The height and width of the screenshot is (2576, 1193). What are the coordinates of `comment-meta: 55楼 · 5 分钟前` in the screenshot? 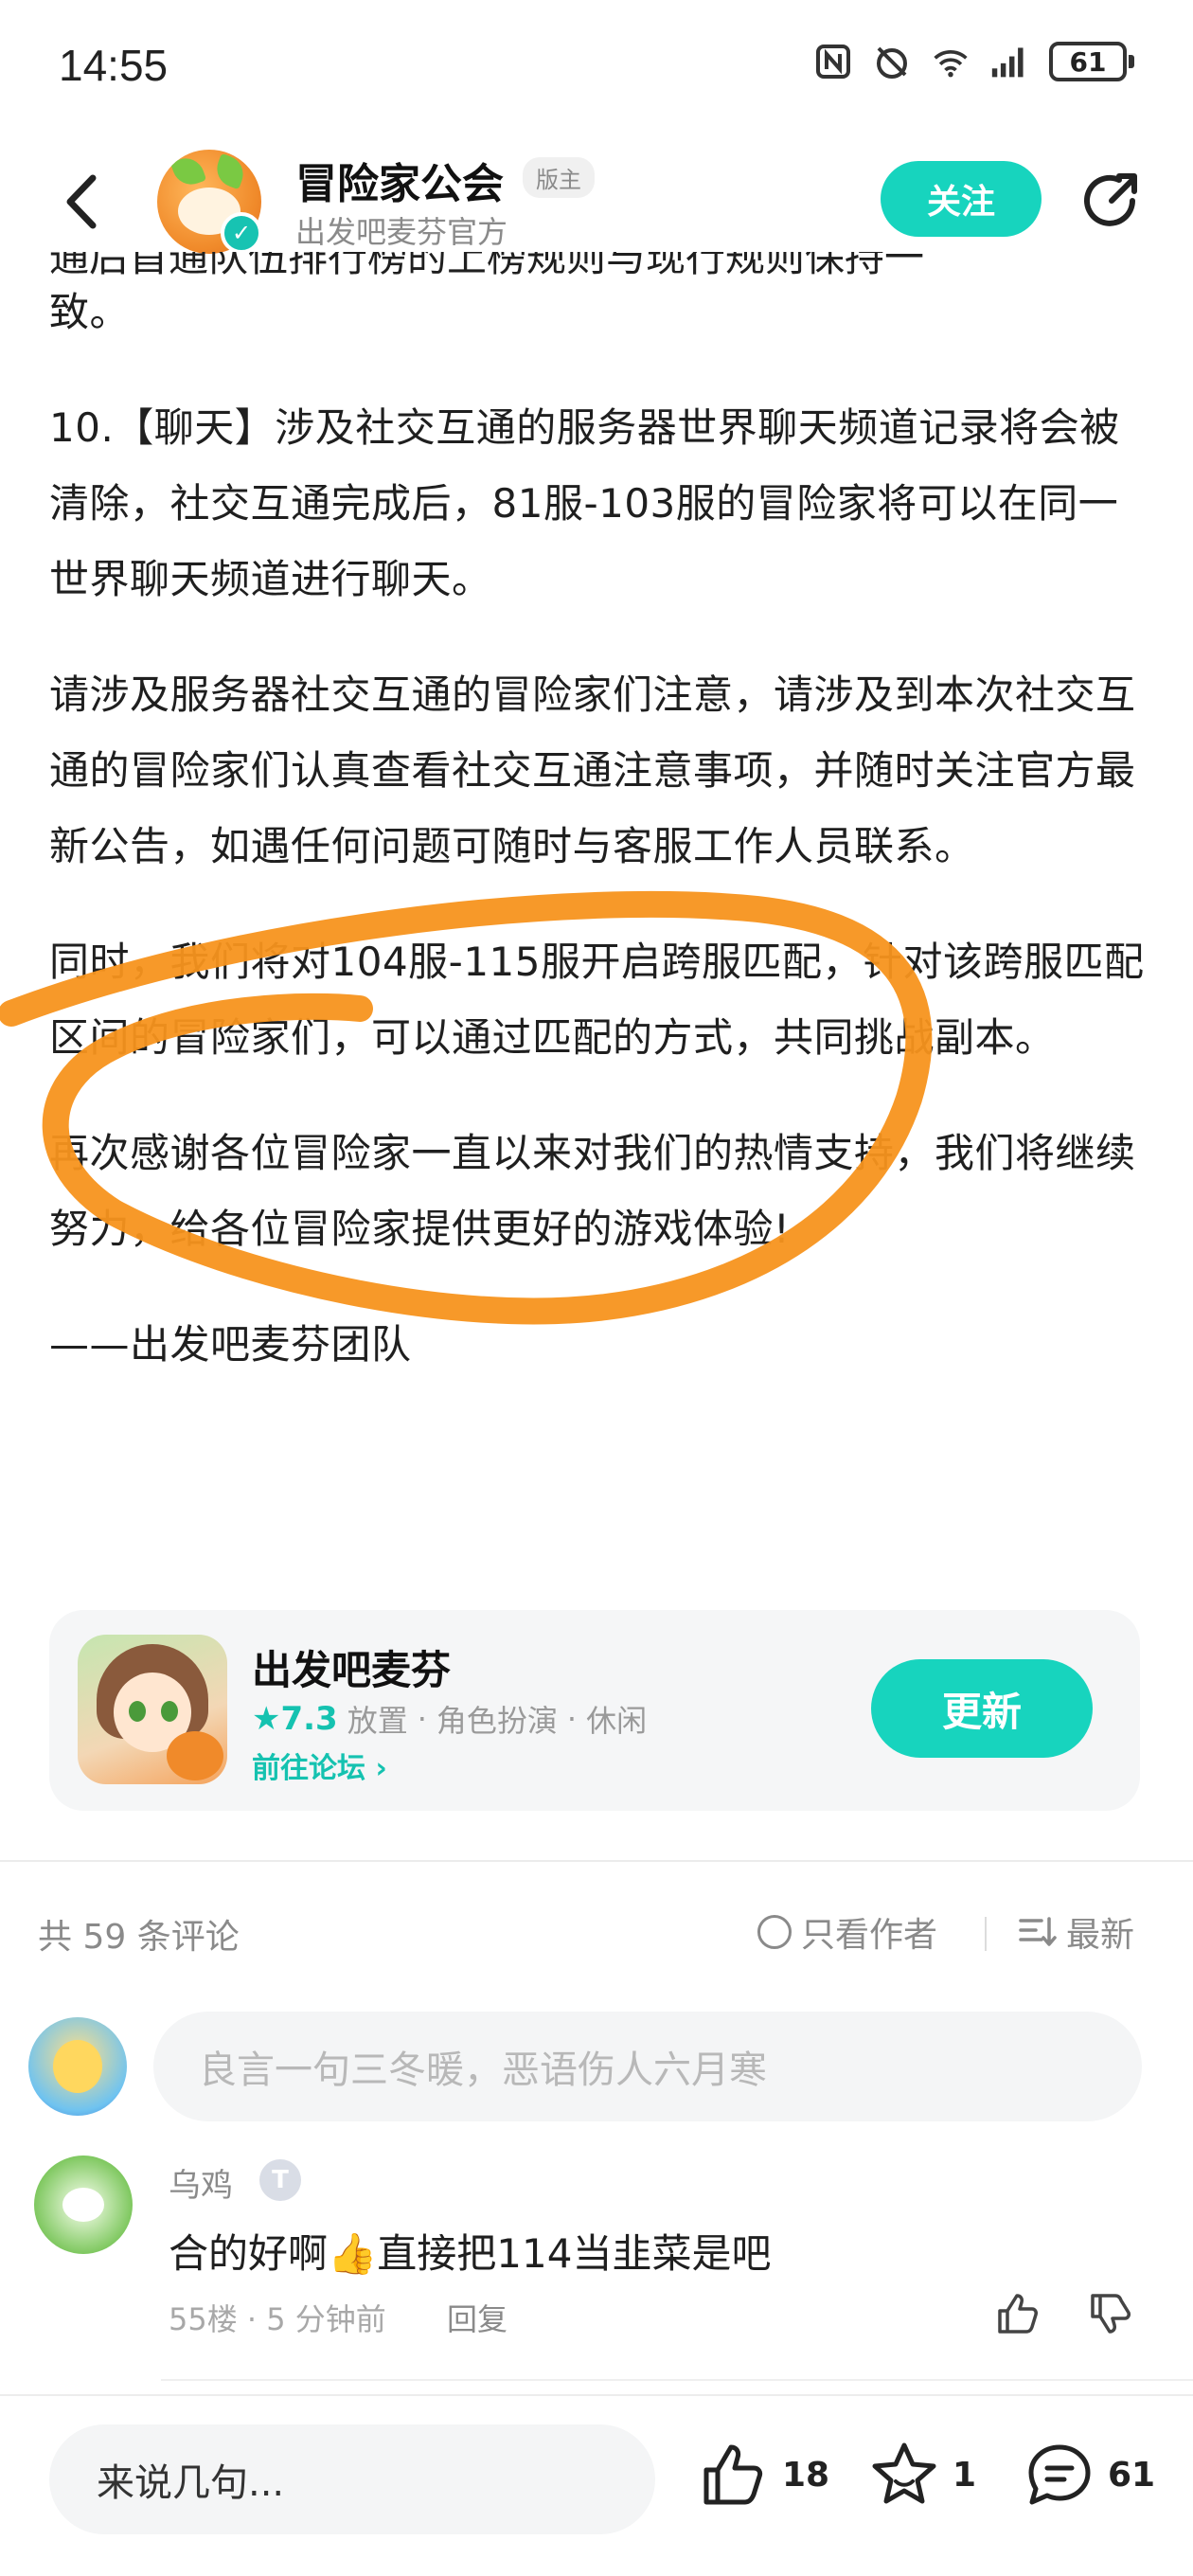 It's located at (277, 2319).